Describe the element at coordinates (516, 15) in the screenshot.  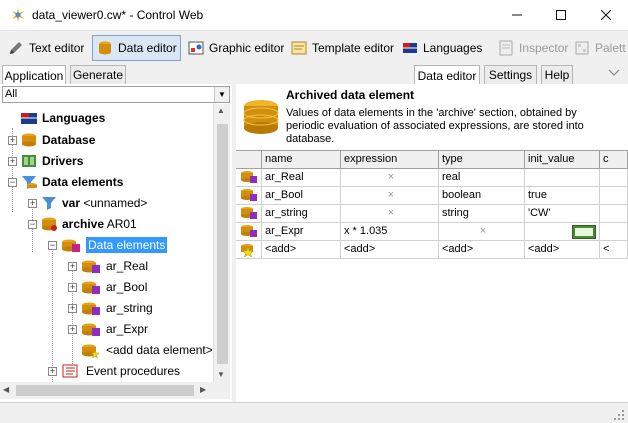
I see `minimize-button` at that location.